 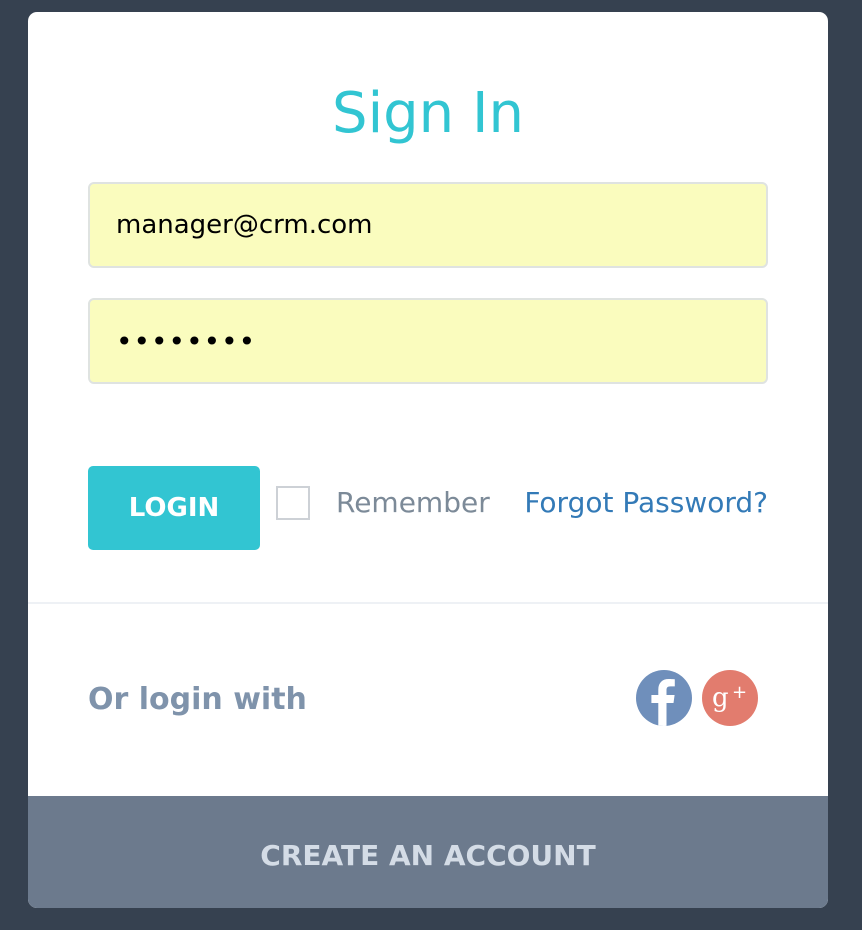 What do you see at coordinates (293, 503) in the screenshot?
I see `remember-checkbox` at bounding box center [293, 503].